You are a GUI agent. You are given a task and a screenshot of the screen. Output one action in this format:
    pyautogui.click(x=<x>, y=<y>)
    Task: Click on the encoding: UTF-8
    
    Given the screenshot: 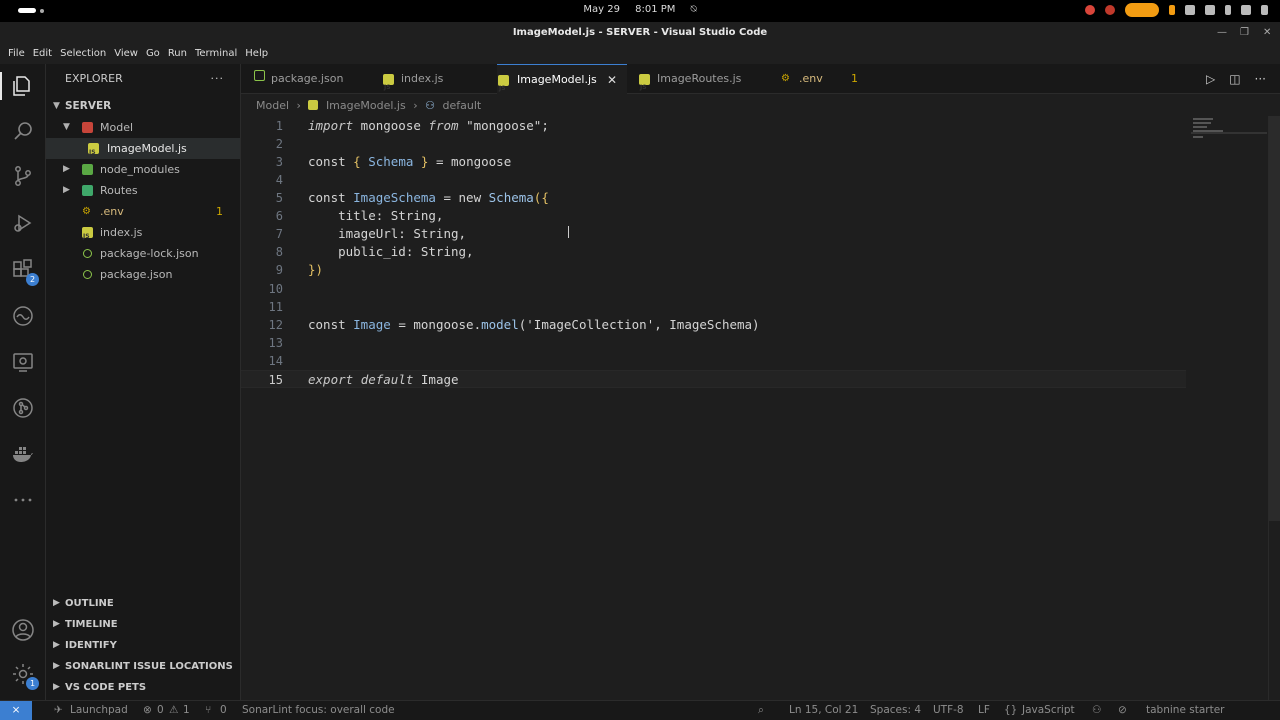 What is the action you would take?
    pyautogui.click(x=948, y=710)
    